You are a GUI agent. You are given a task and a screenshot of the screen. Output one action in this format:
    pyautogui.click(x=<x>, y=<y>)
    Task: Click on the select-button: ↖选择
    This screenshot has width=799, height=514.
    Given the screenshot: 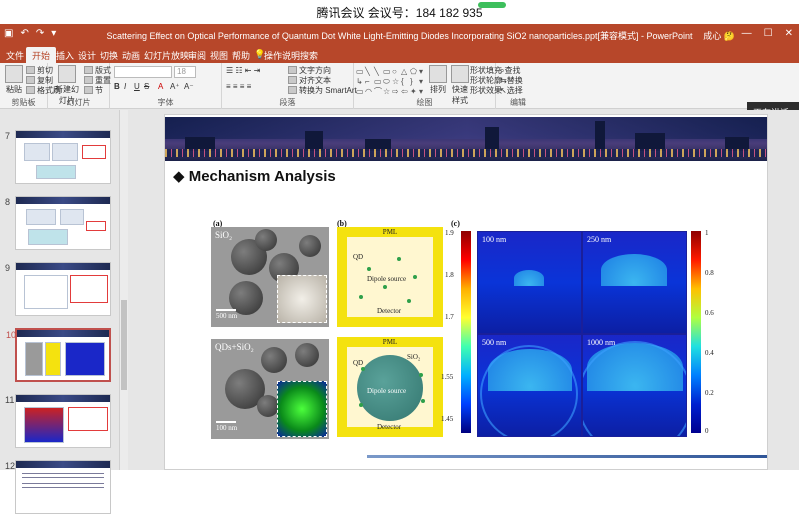 What is the action you would take?
    pyautogui.click(x=511, y=90)
    